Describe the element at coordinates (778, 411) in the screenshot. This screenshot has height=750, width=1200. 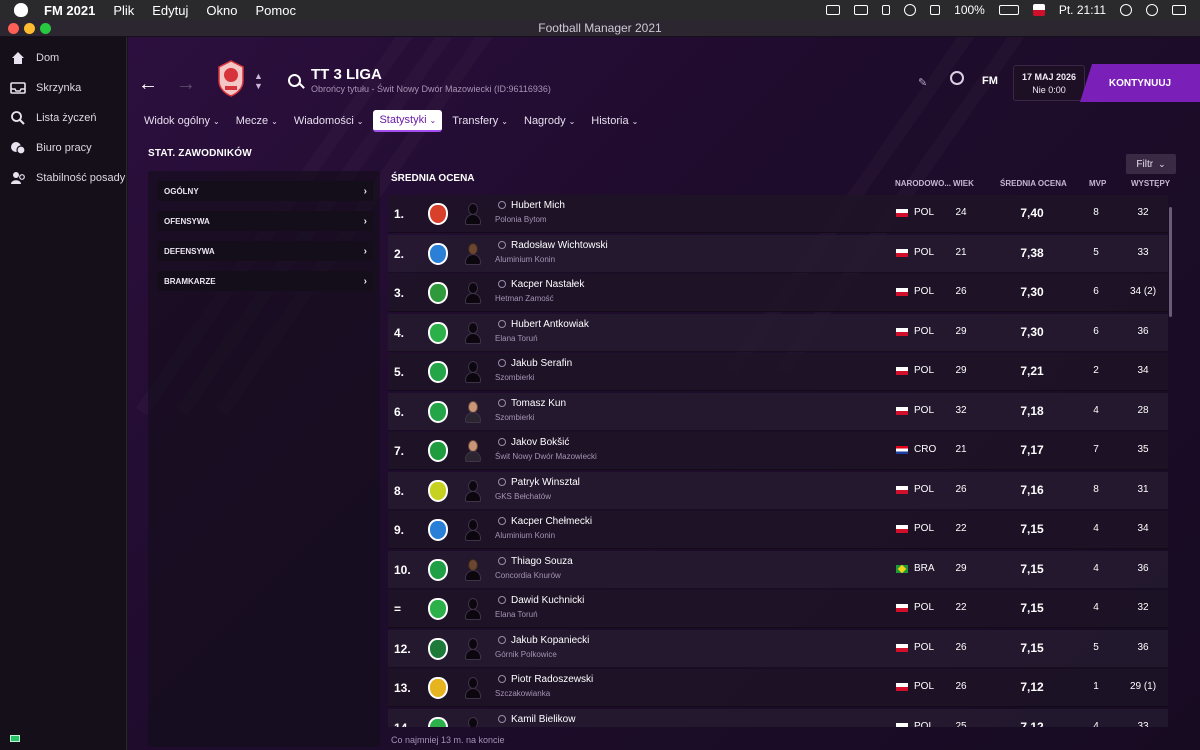
I see `table-row: 6. Tomasz Kun Szombierki POL 32 7,18 4 28` at that location.